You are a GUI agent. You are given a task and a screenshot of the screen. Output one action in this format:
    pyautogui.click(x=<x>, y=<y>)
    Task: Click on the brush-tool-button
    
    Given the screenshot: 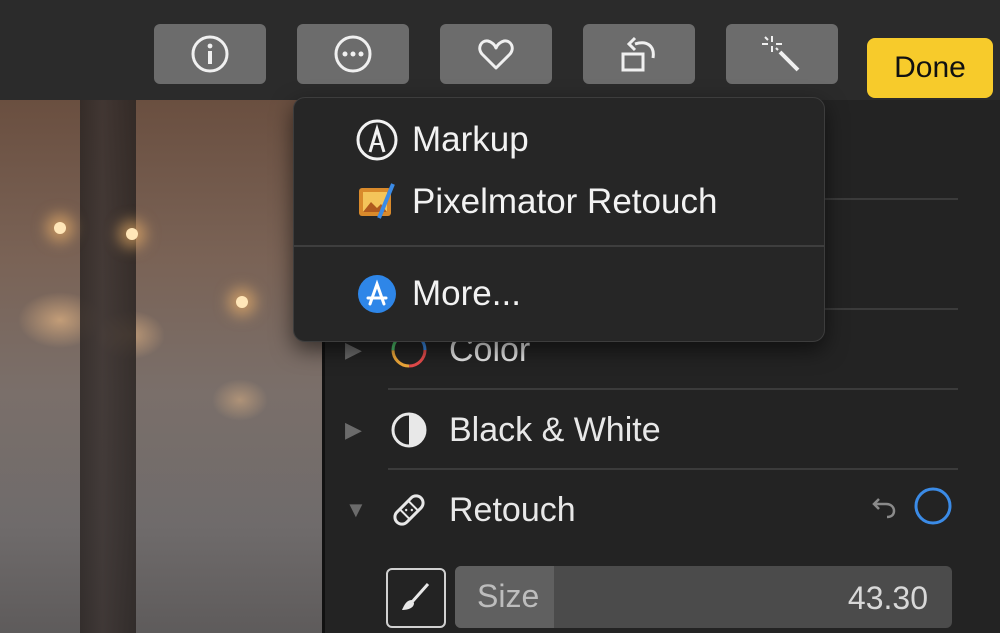 What is the action you would take?
    pyautogui.click(x=416, y=598)
    